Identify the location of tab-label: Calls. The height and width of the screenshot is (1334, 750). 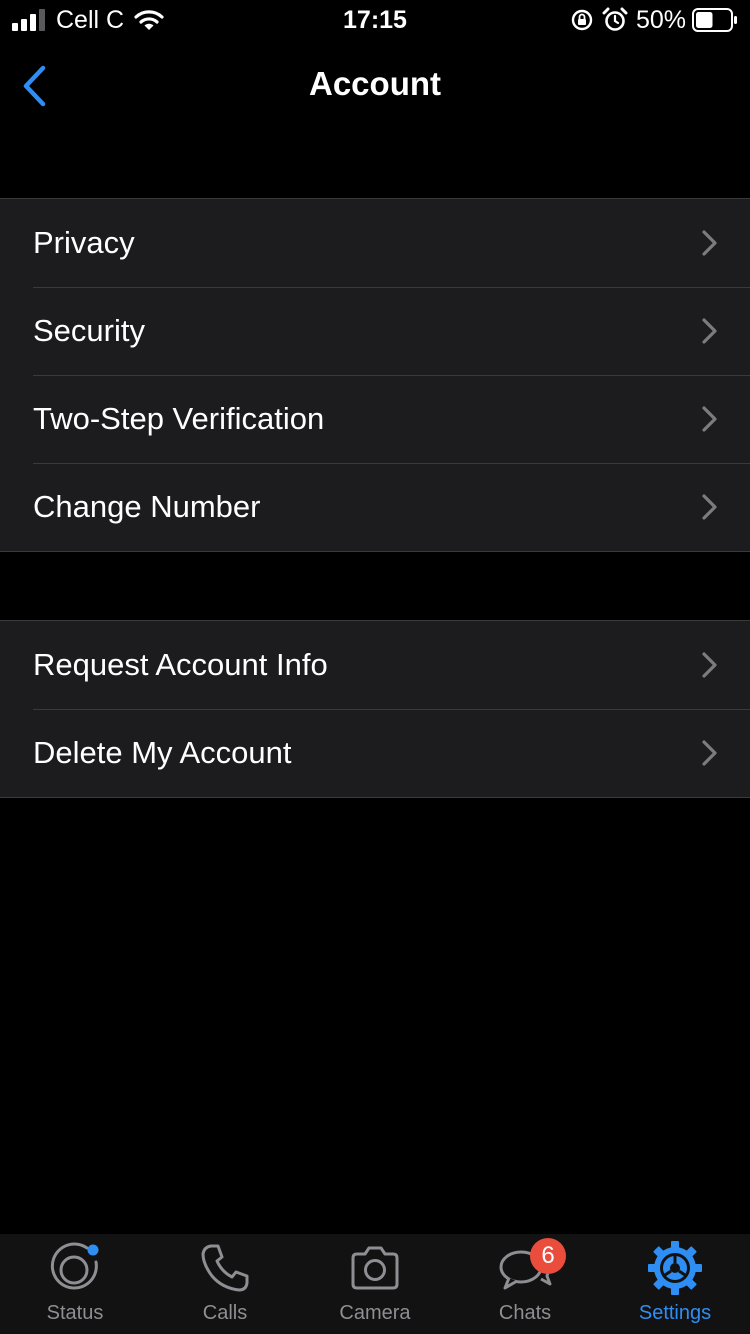
(225, 1313).